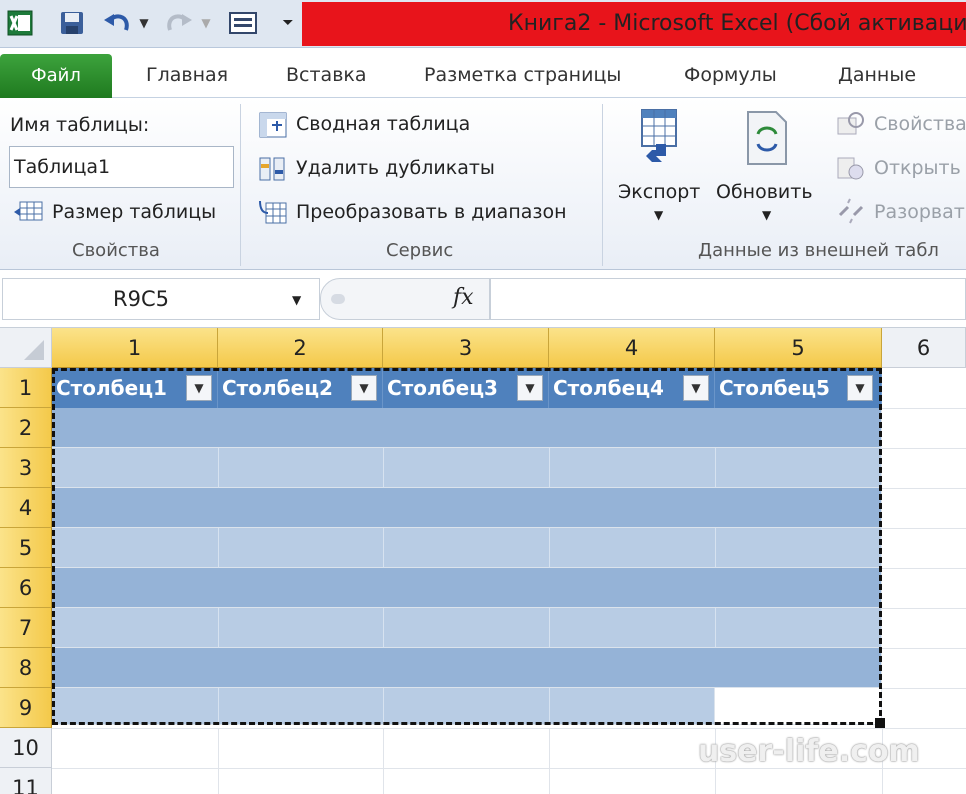  Describe the element at coordinates (924, 348) in the screenshot. I see `column-header: 6` at that location.